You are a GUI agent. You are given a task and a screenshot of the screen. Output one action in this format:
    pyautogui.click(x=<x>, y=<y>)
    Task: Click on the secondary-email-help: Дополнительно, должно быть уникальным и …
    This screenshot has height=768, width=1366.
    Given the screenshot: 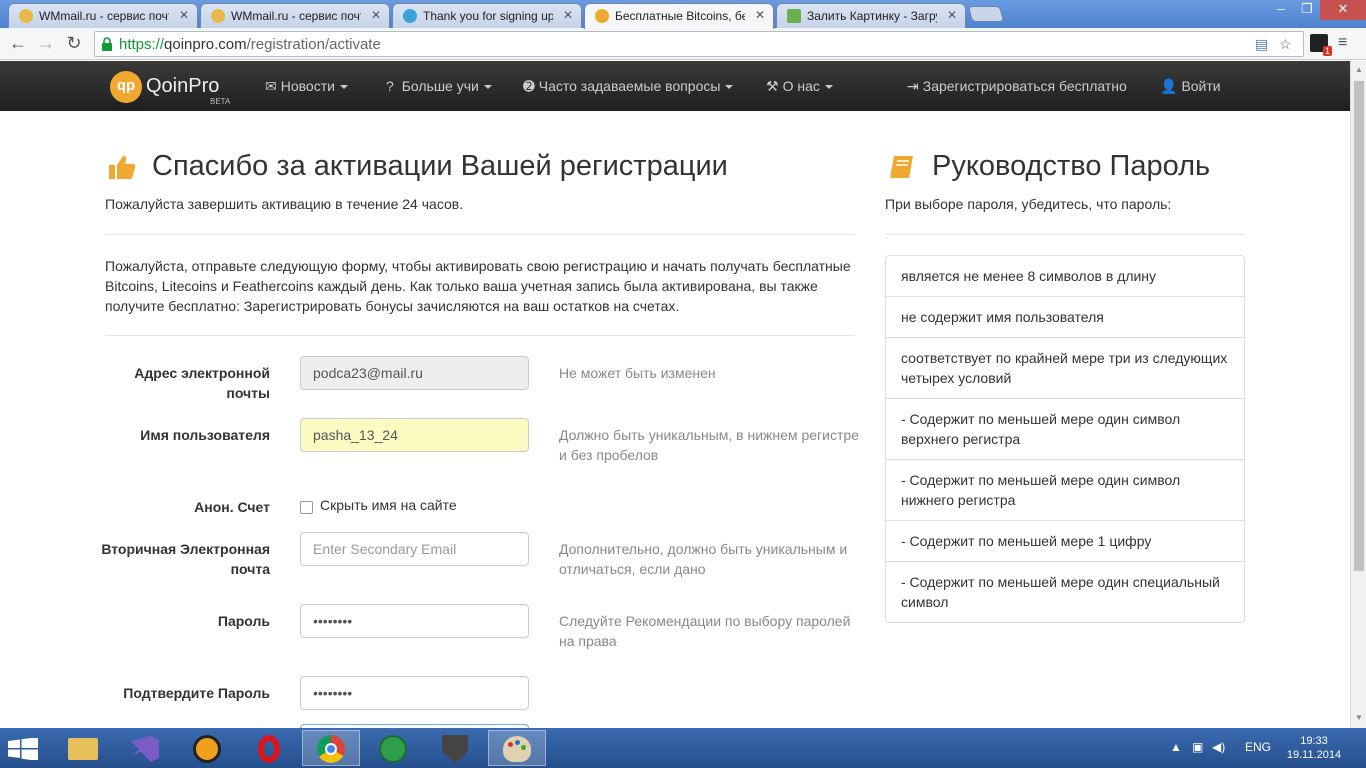 What is the action you would take?
    pyautogui.click(x=703, y=559)
    